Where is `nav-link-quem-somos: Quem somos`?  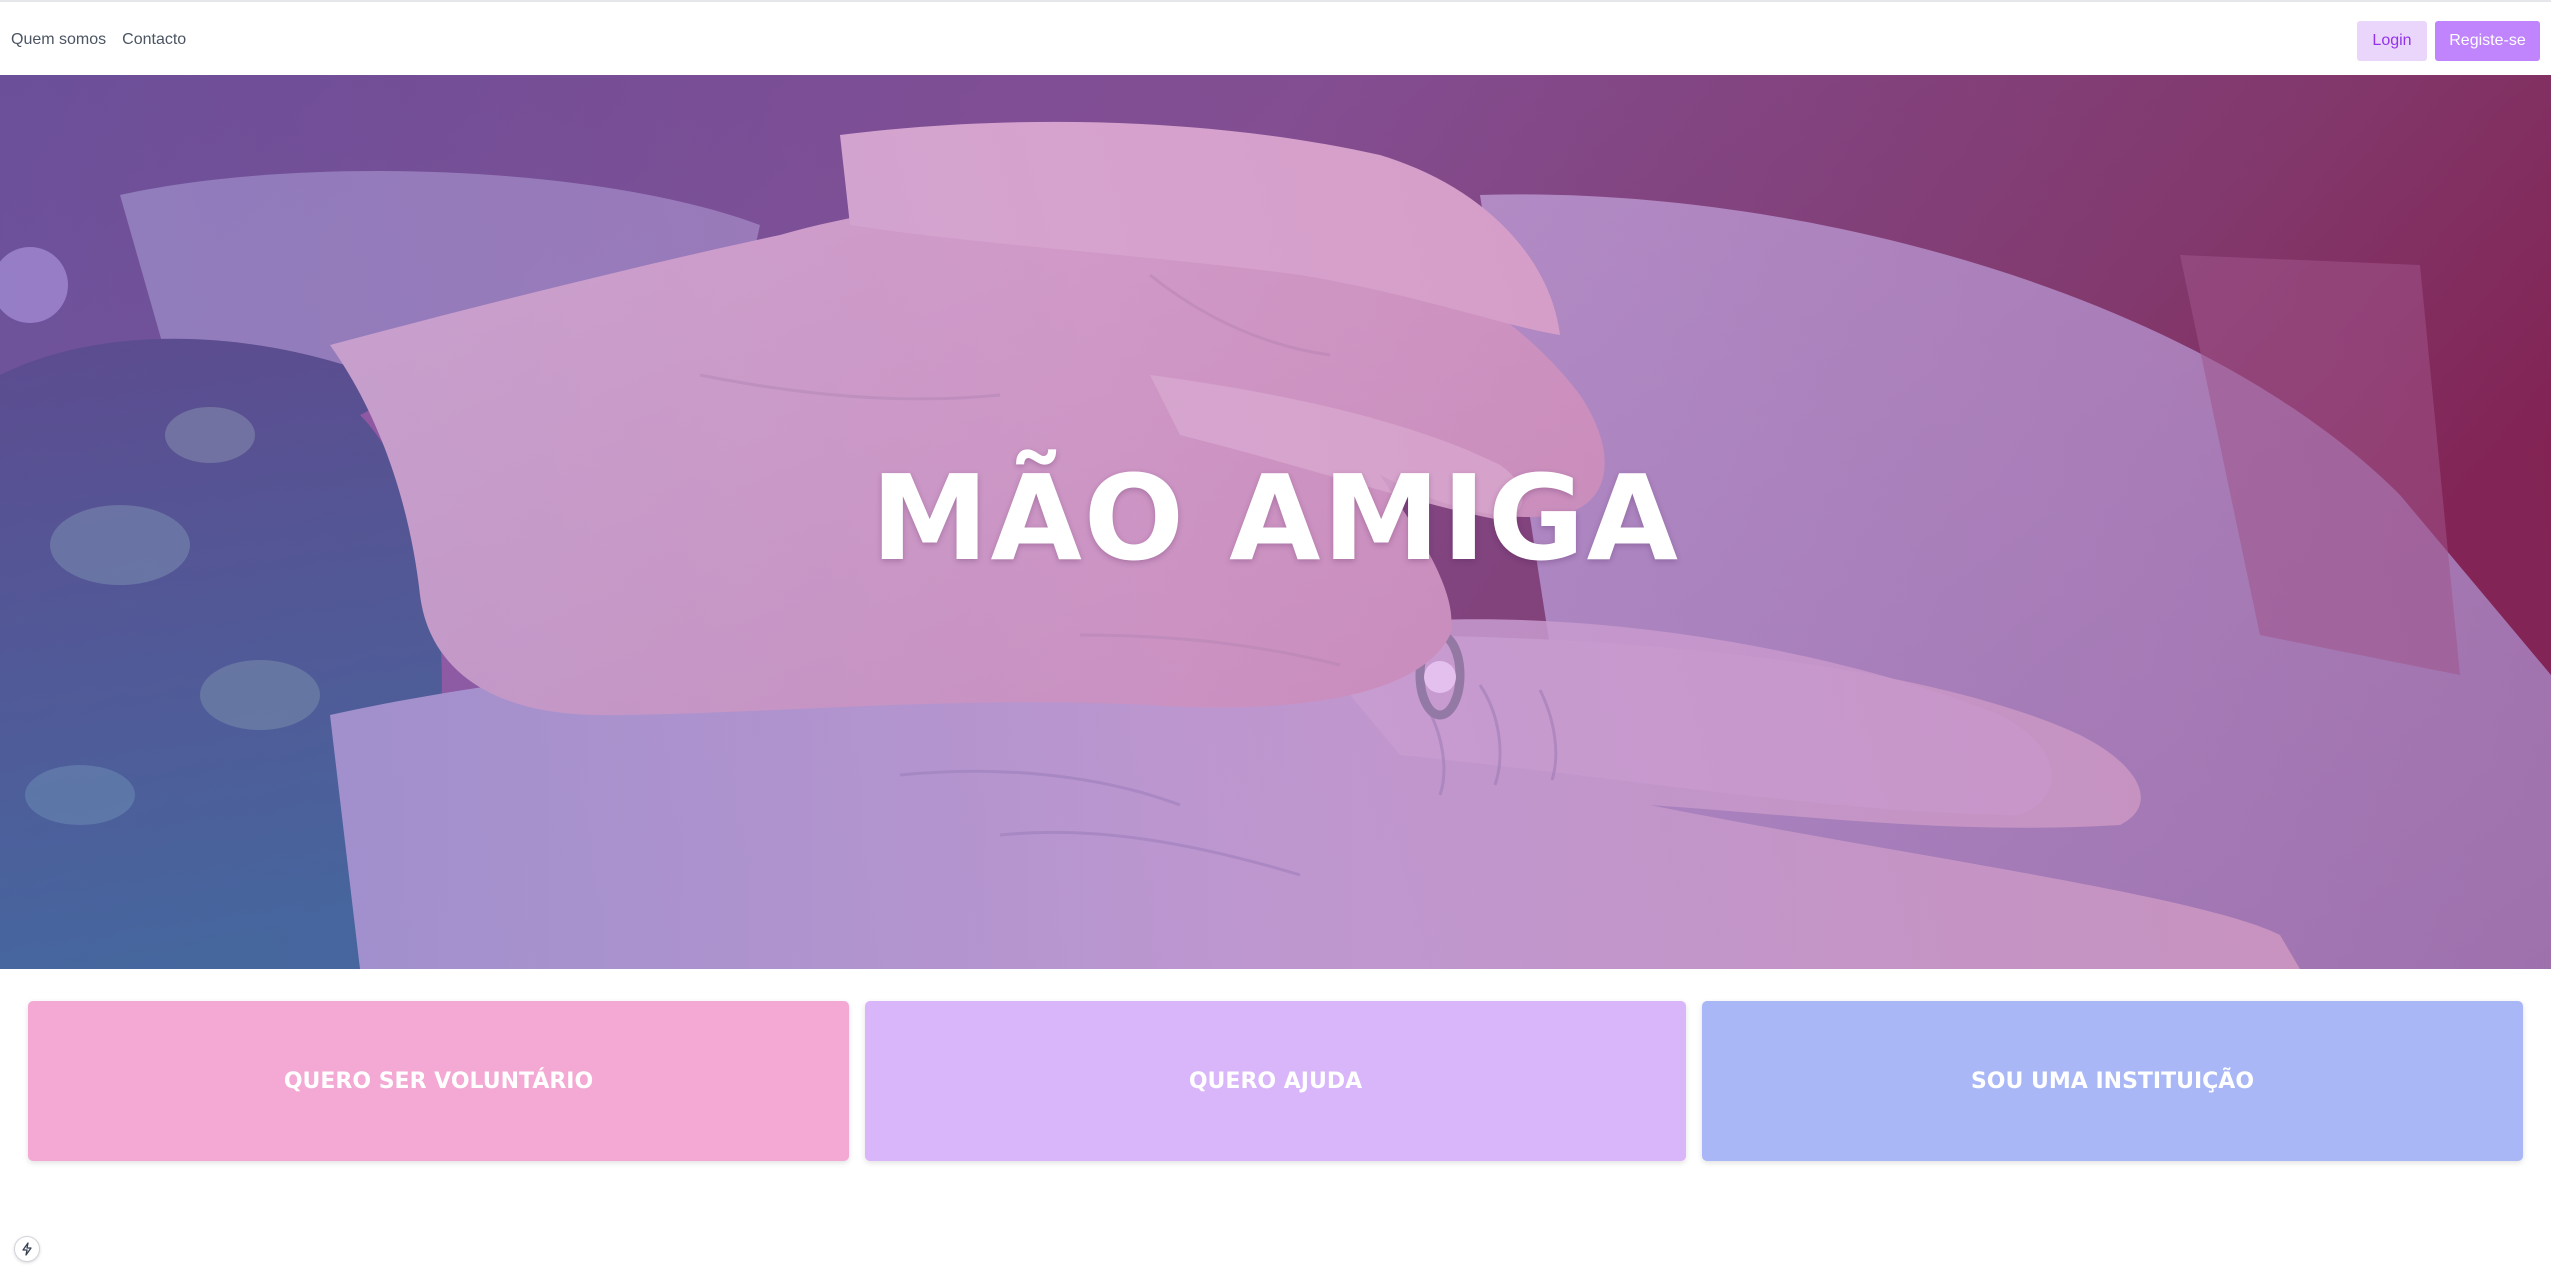 nav-link-quem-somos: Quem somos is located at coordinates (58, 40).